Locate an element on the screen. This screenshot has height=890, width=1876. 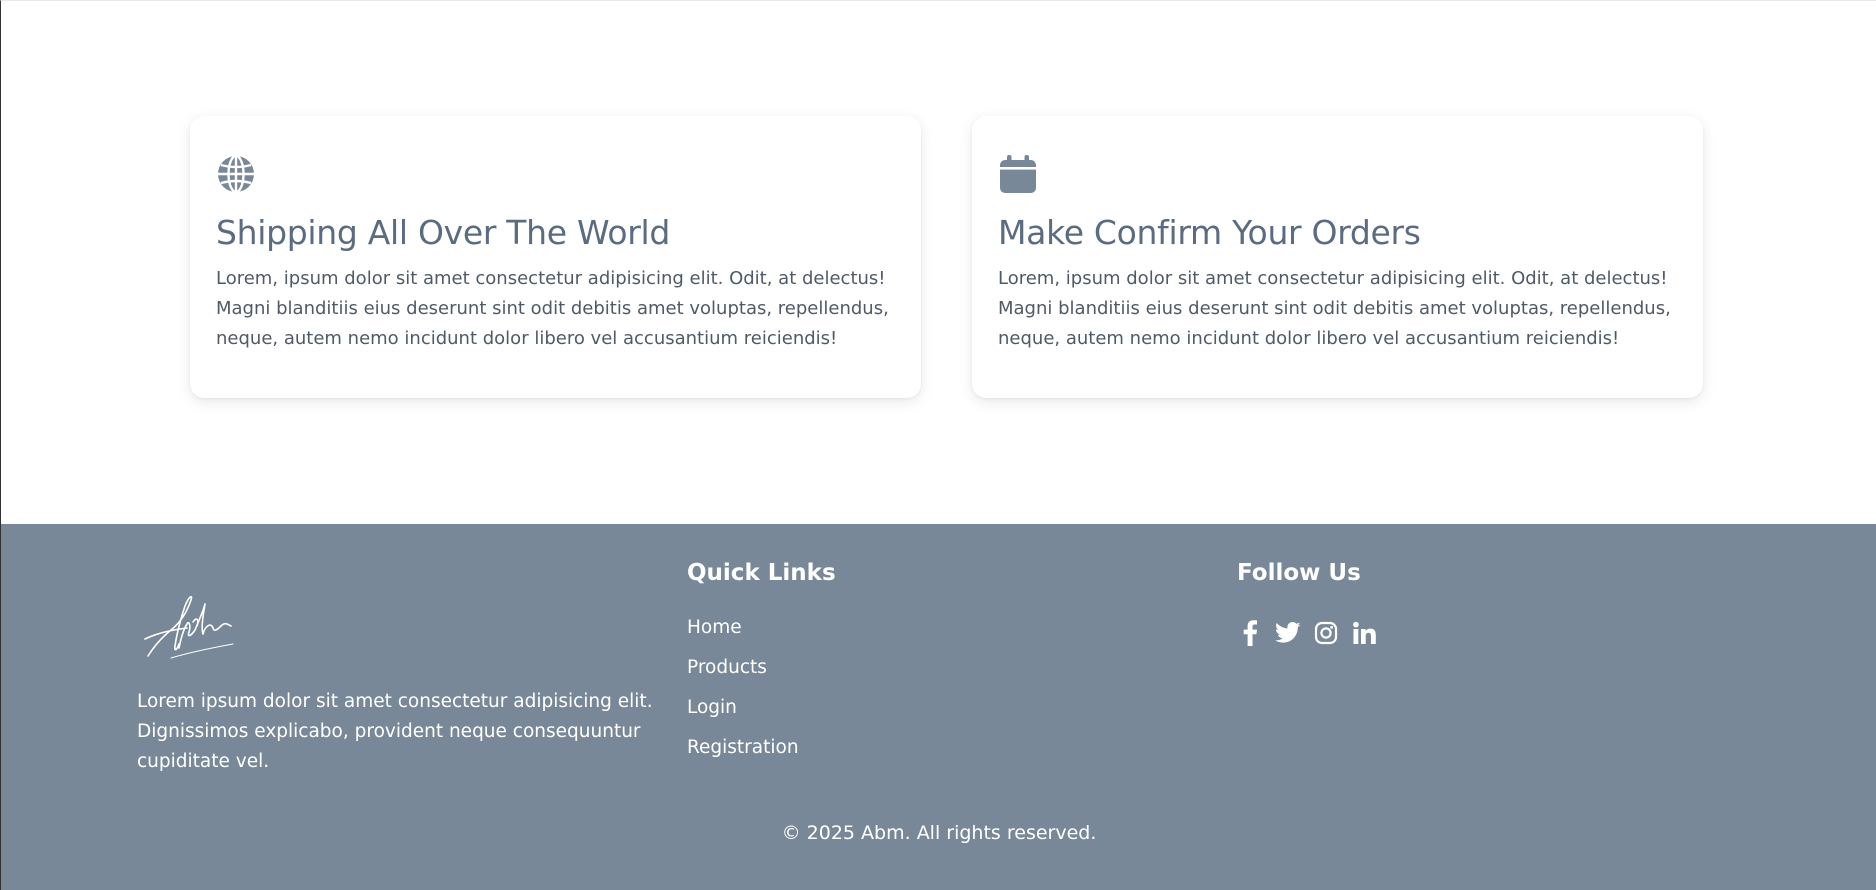
facebook-icon is located at coordinates (1250, 633).